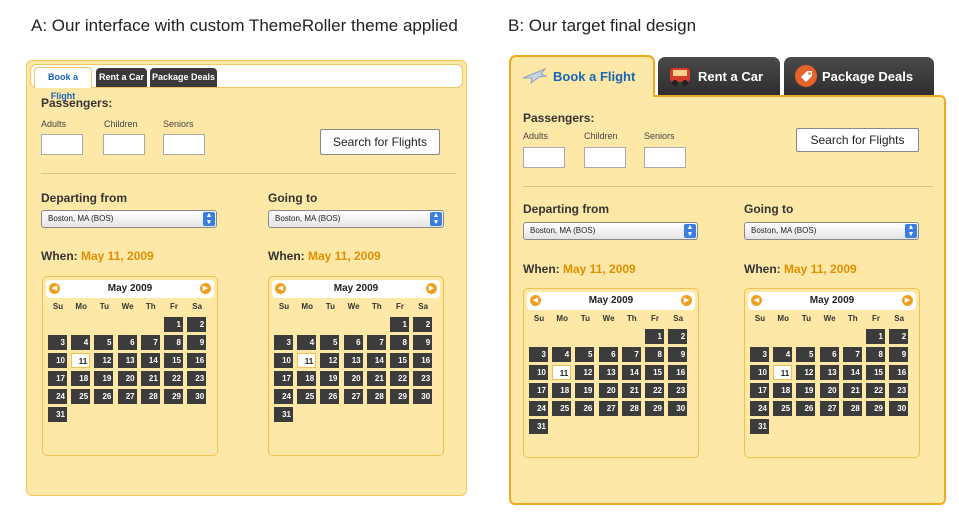 The image size is (959, 524). What do you see at coordinates (610, 231) in the screenshot?
I see `departing-select: Boston, MA (BOS) ▲ ▼` at bounding box center [610, 231].